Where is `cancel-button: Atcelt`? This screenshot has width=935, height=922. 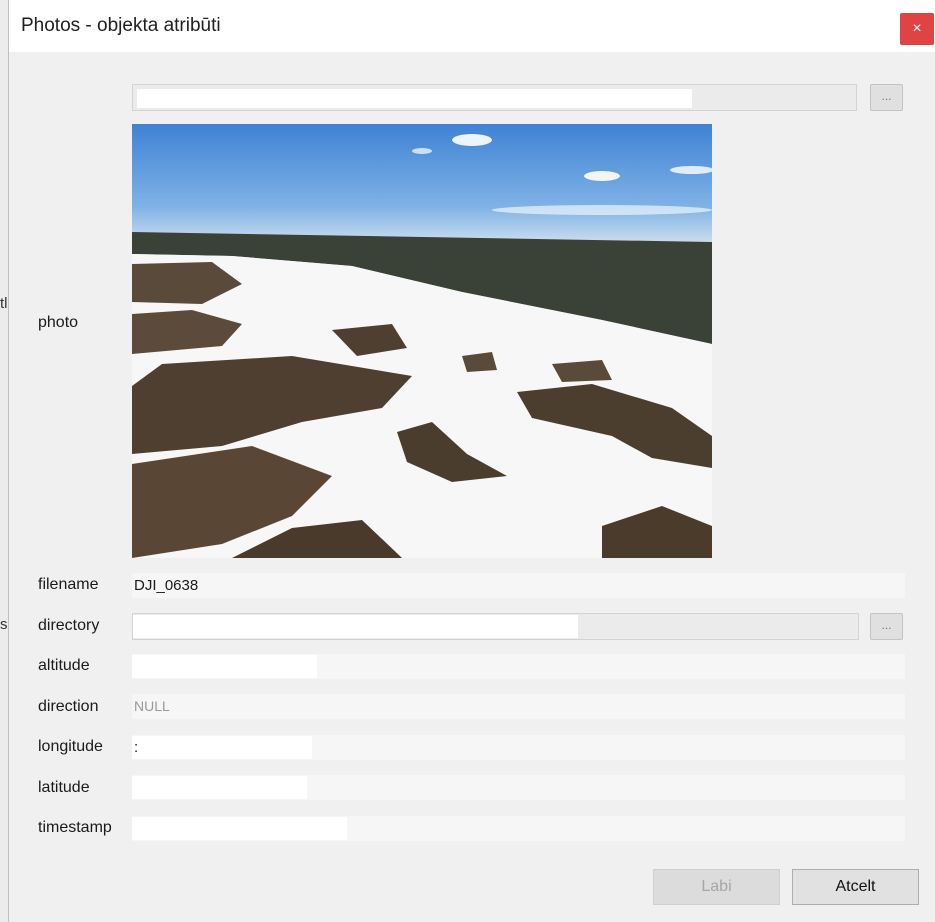 cancel-button: Atcelt is located at coordinates (855, 887).